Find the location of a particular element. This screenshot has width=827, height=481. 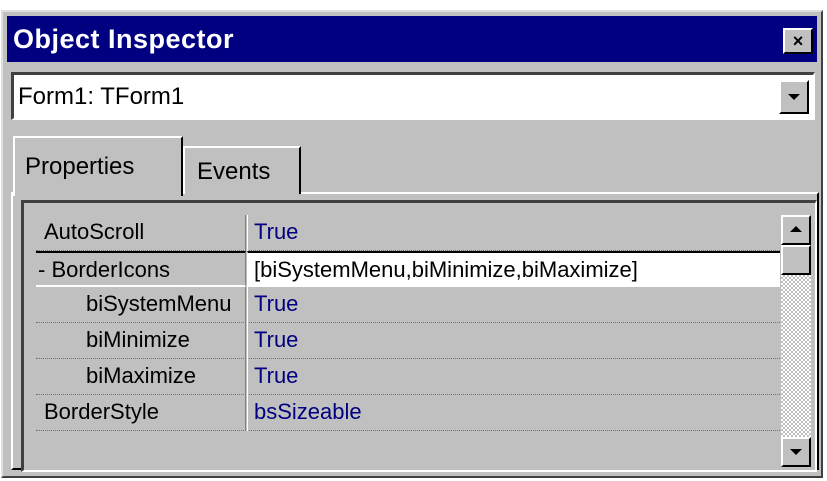

scroll-down-button is located at coordinates (796, 452).